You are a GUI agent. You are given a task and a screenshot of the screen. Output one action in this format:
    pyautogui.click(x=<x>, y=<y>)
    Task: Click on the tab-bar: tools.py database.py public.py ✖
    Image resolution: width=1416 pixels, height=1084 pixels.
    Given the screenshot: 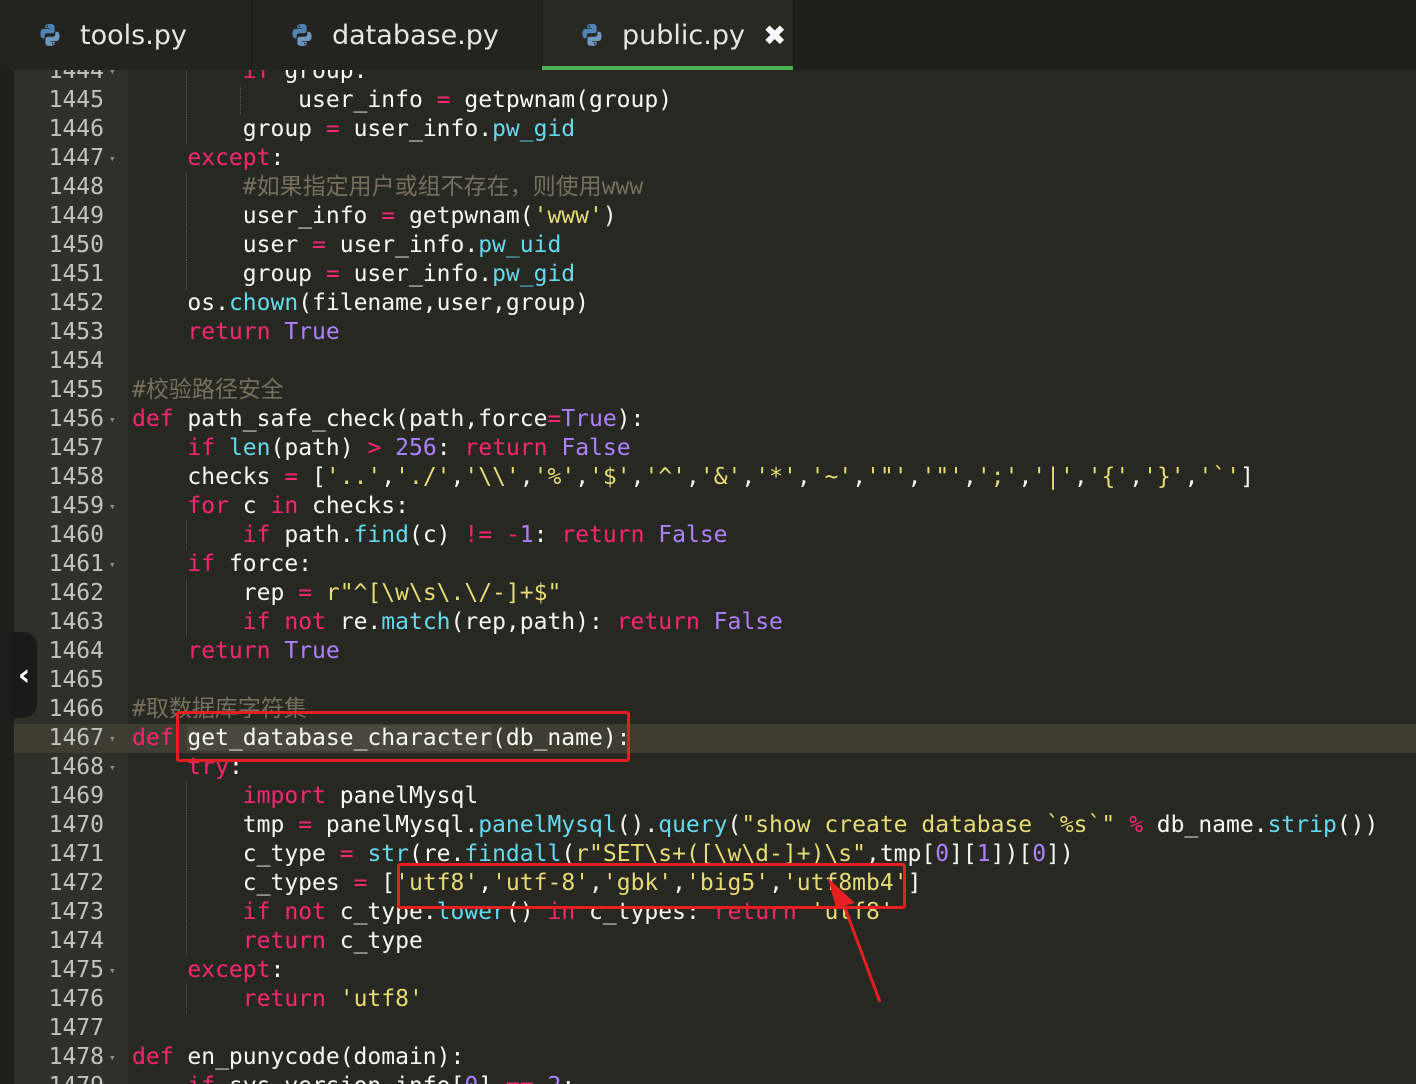 What is the action you would take?
    pyautogui.click(x=708, y=35)
    